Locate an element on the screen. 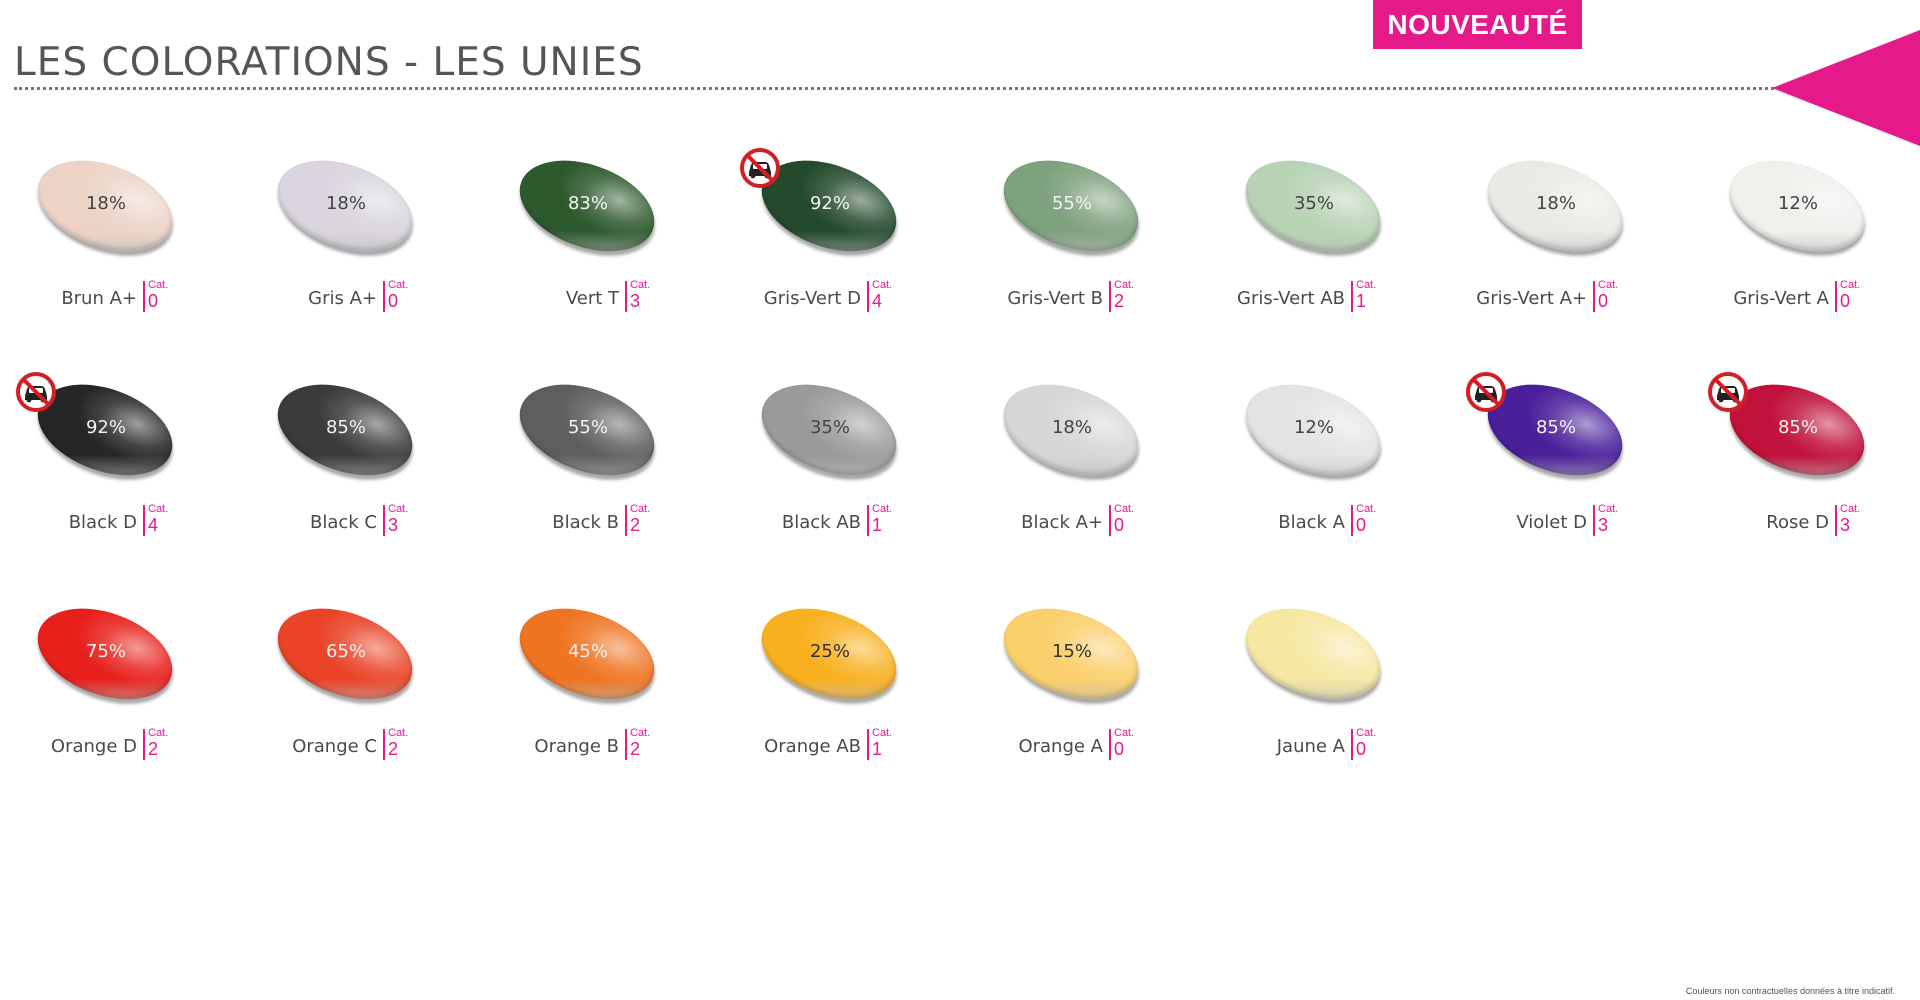  lens-name: Vert T is located at coordinates (592, 298).